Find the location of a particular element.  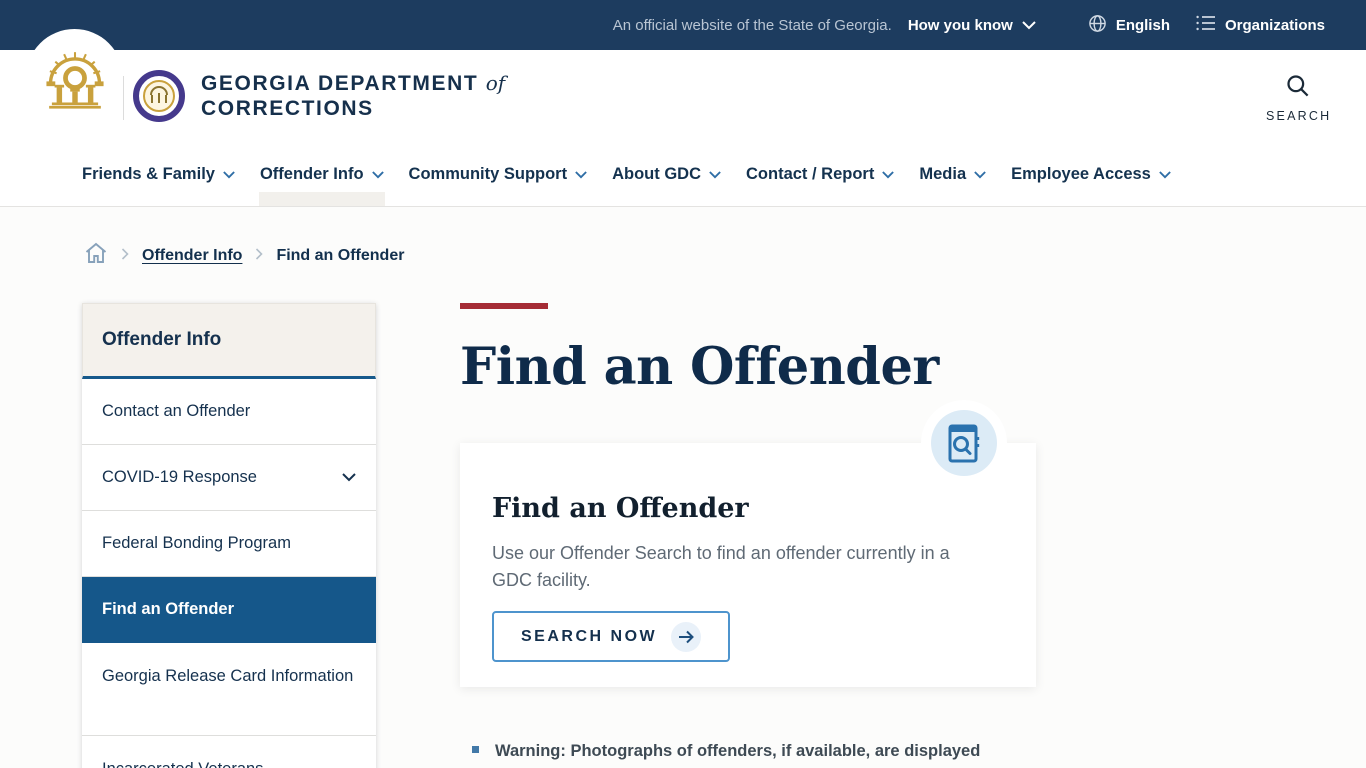

sidebar-item-find-an-offender: Find an Offender is located at coordinates (229, 610).